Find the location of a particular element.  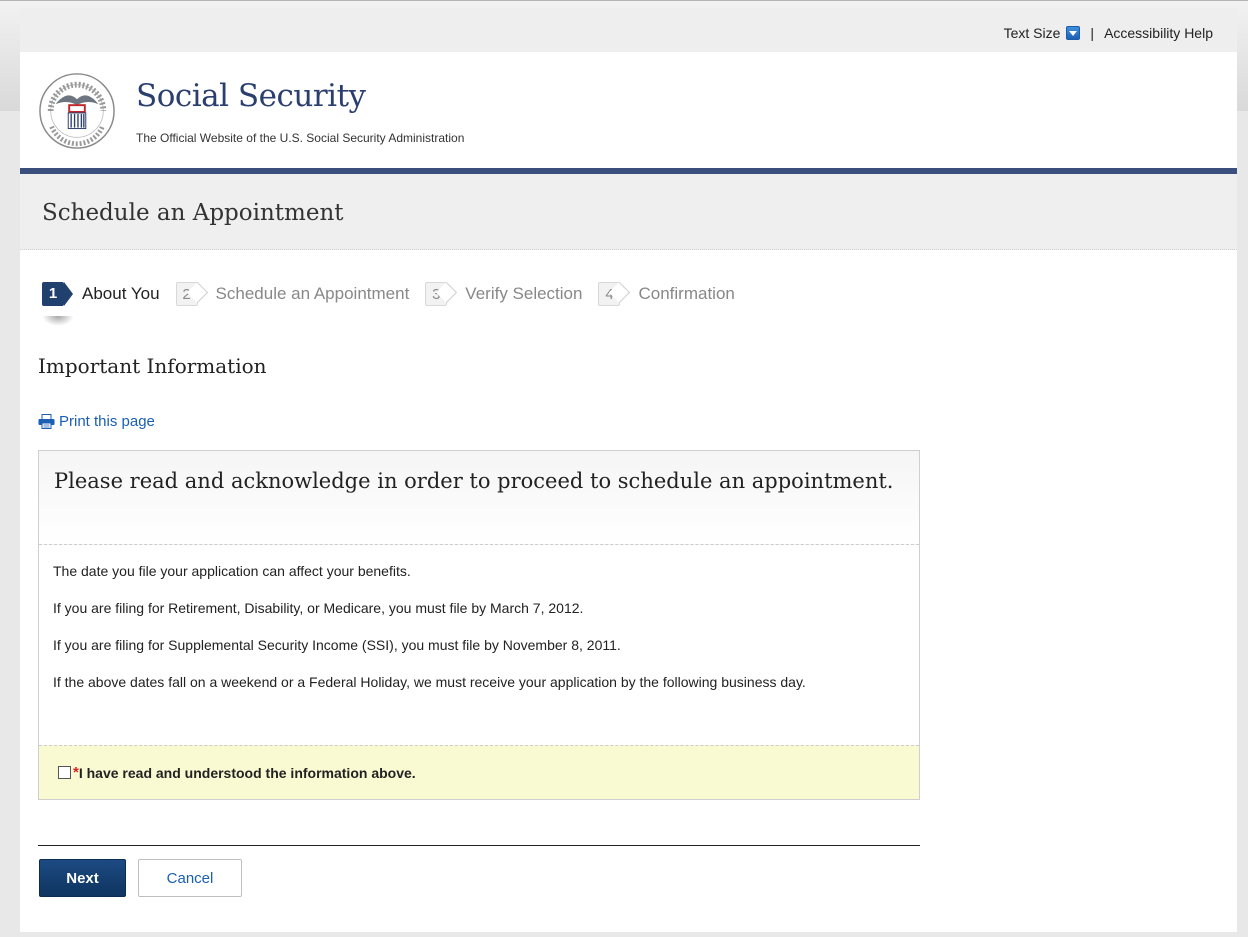

step-3: 3 Verify Selection is located at coordinates (503, 294).